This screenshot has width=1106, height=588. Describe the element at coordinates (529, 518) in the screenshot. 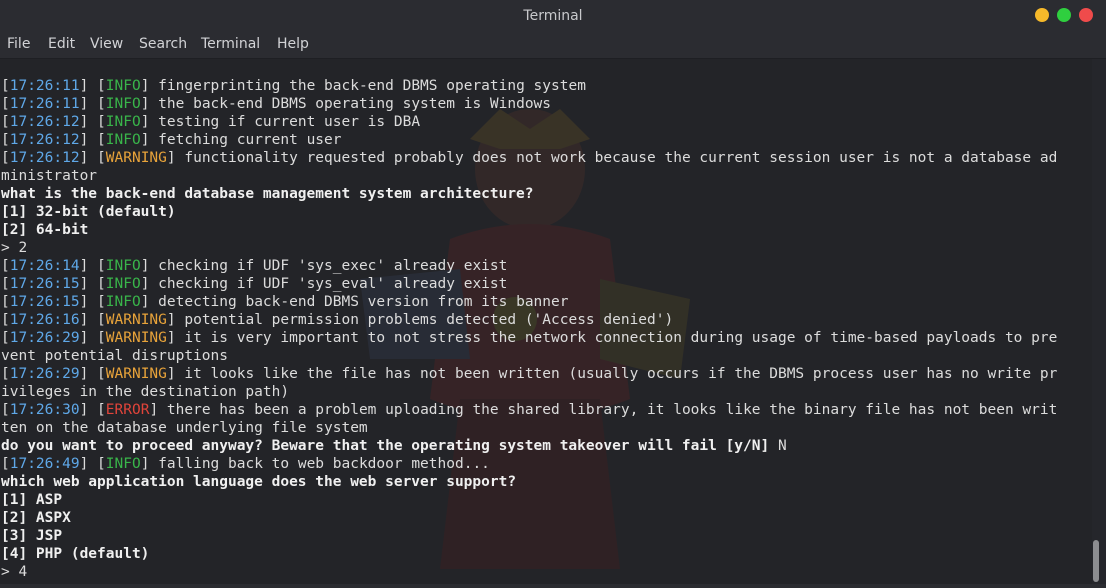

I see `terminal-line: [2] ASPX` at that location.